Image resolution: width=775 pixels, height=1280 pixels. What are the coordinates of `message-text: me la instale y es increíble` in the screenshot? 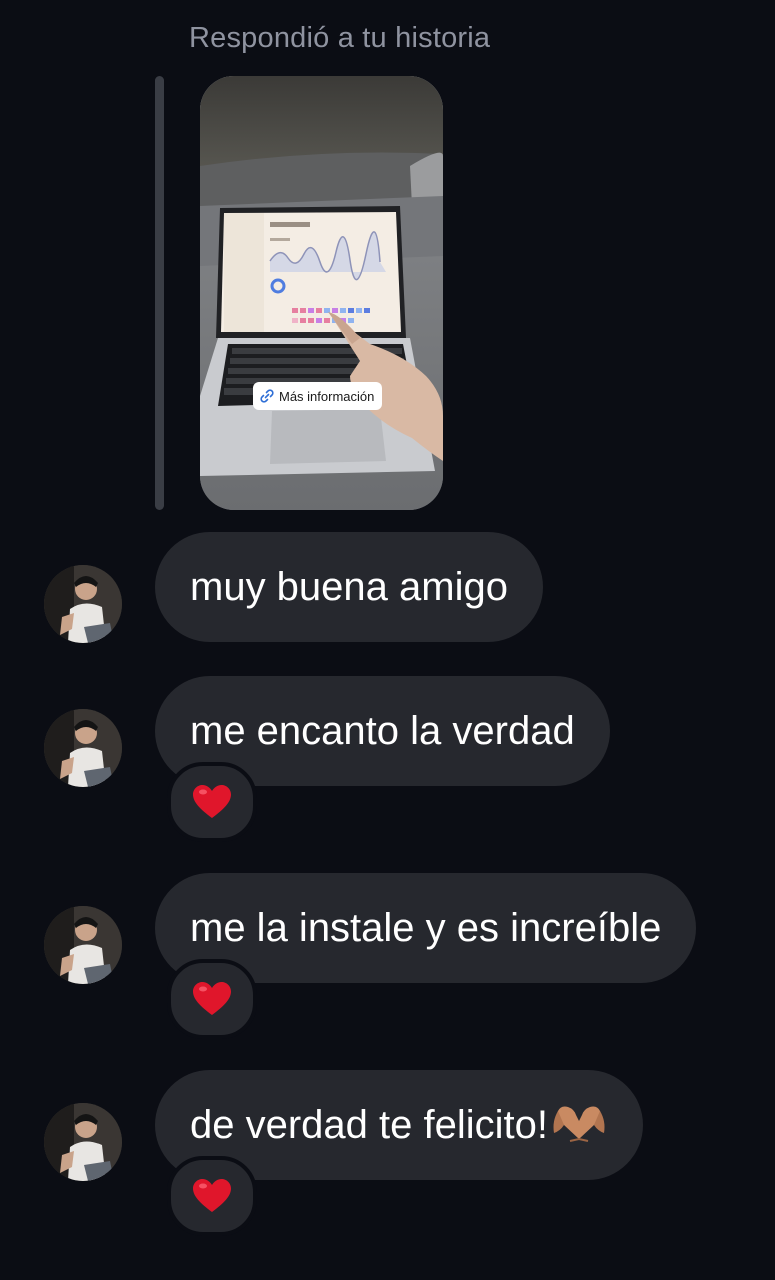 It's located at (426, 928).